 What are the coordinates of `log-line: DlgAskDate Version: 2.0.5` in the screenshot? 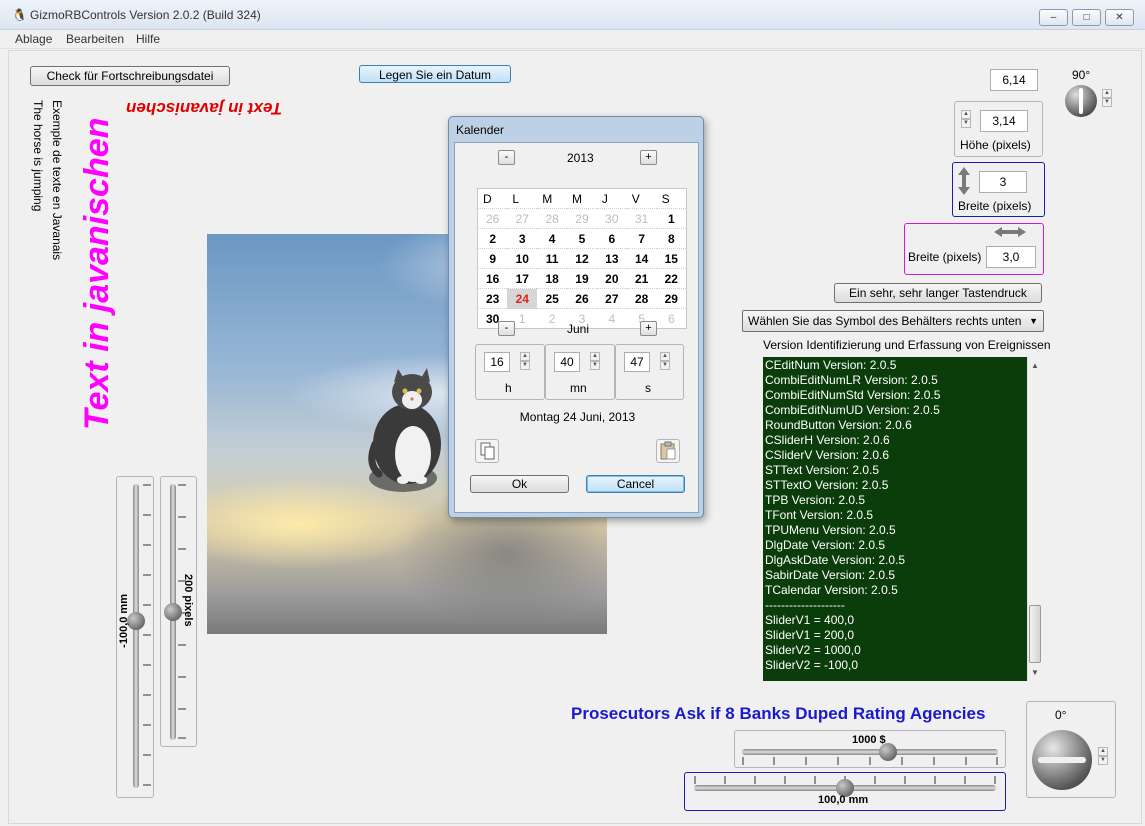 It's located at (835, 560).